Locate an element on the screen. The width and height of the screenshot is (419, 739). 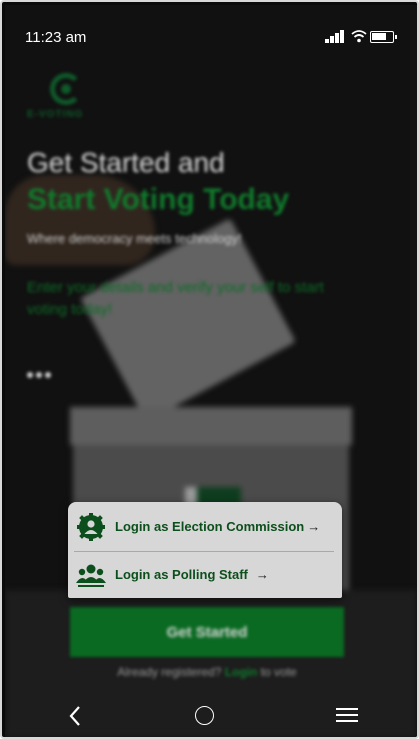
system-nav-bar is located at coordinates (211, 712).